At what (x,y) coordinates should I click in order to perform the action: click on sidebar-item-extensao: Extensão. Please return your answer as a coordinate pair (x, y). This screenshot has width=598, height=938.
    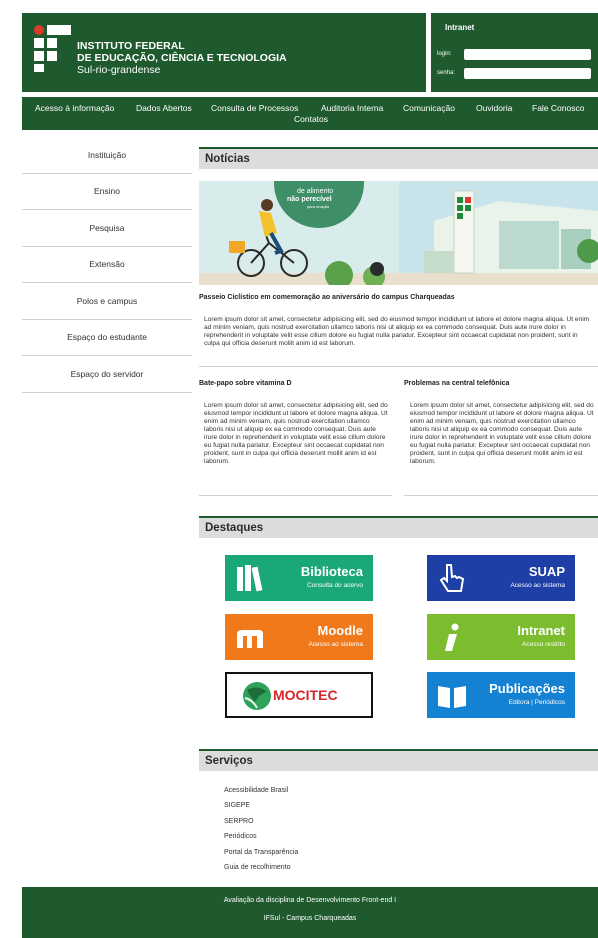
    Looking at the image, I should click on (107, 265).